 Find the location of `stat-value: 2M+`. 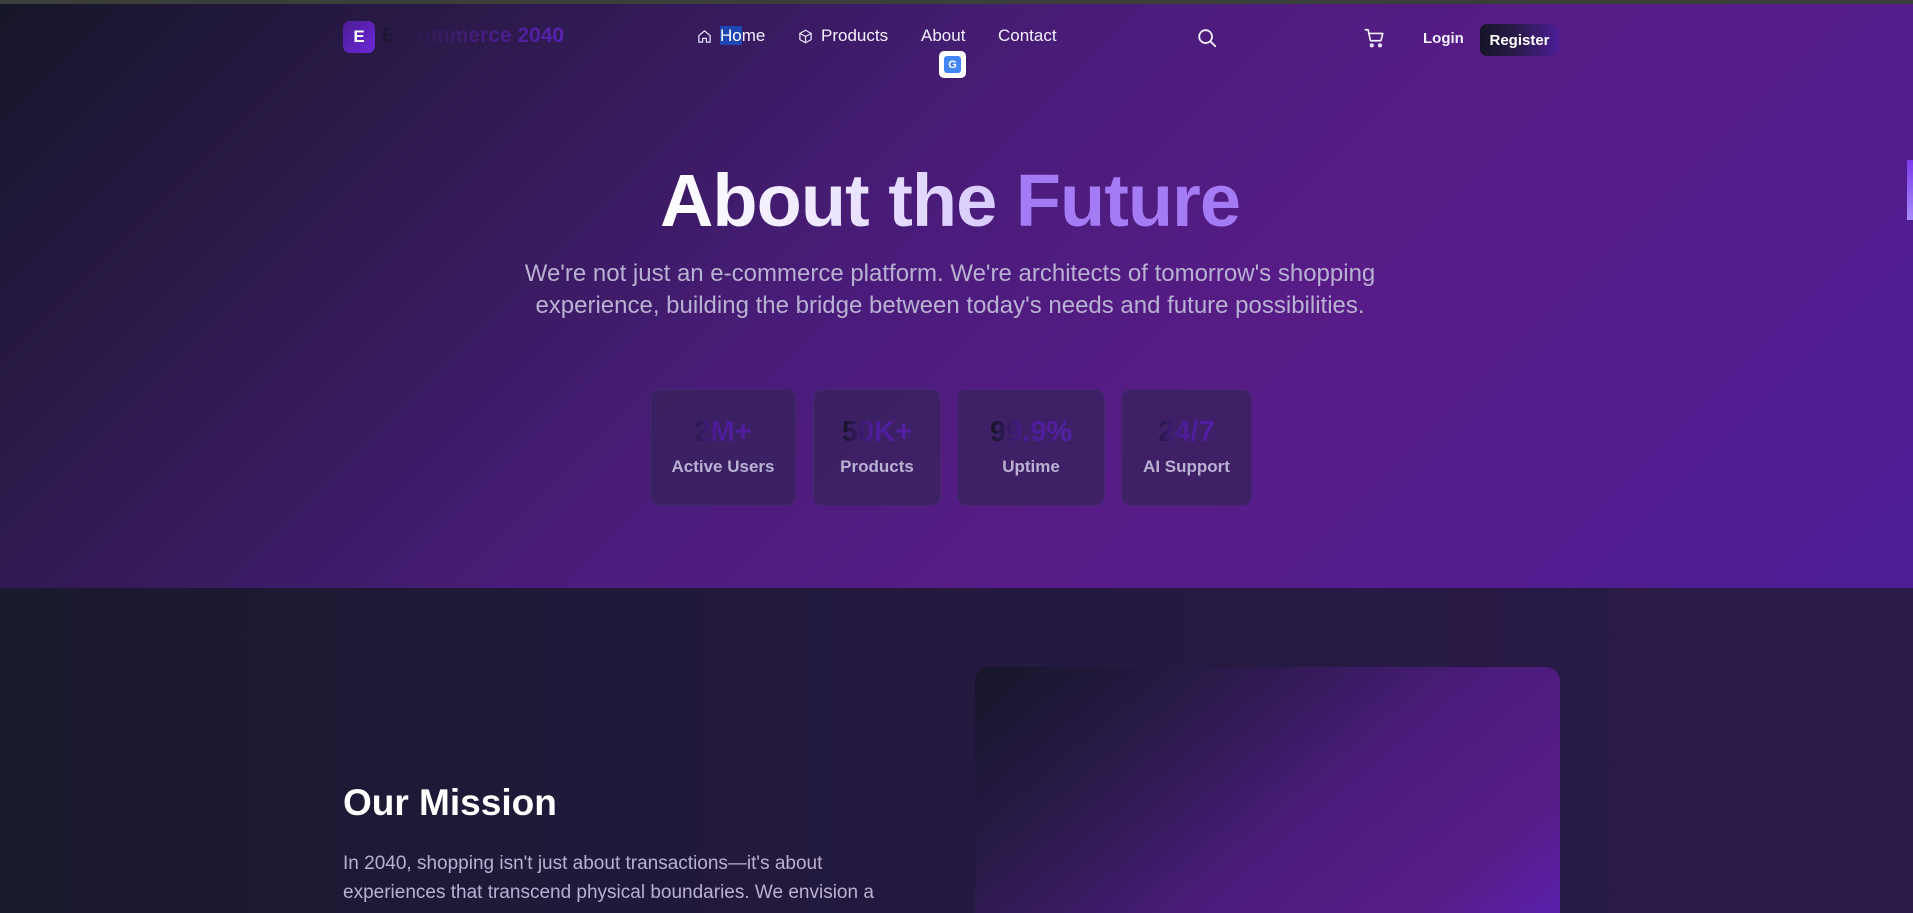

stat-value: 2M+ is located at coordinates (723, 432).